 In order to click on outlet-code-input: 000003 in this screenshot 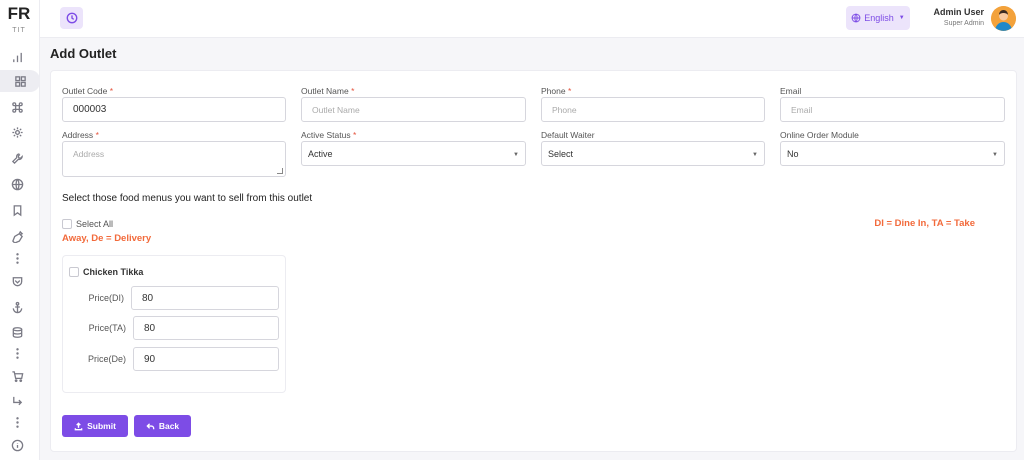, I will do `click(174, 109)`.